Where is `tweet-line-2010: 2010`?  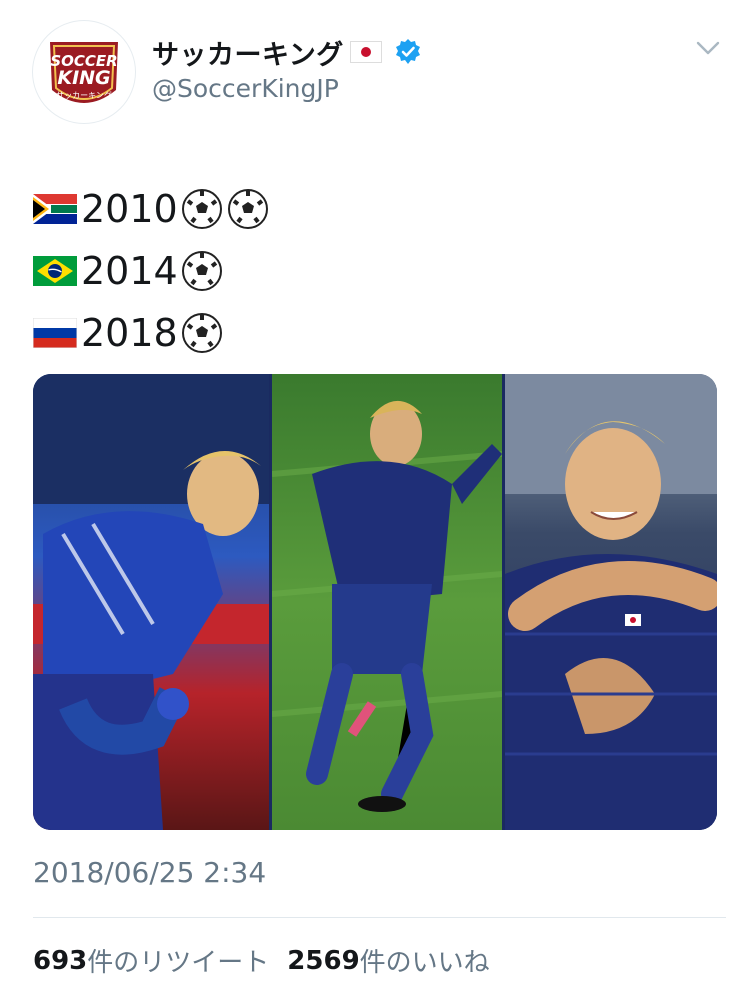
tweet-line-2010: 2010 is located at coordinates (151, 209).